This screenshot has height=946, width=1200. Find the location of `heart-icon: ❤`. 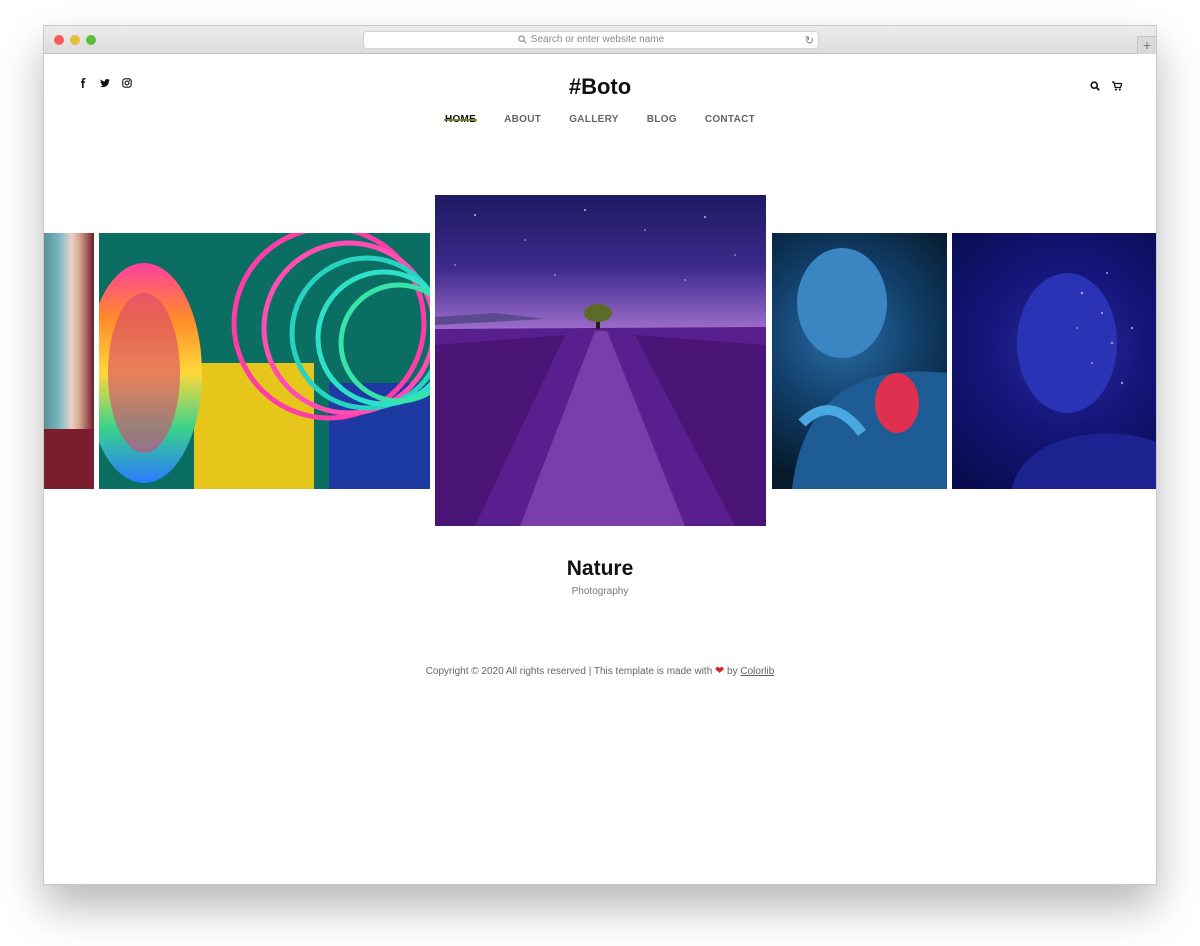

heart-icon: ❤ is located at coordinates (720, 671).